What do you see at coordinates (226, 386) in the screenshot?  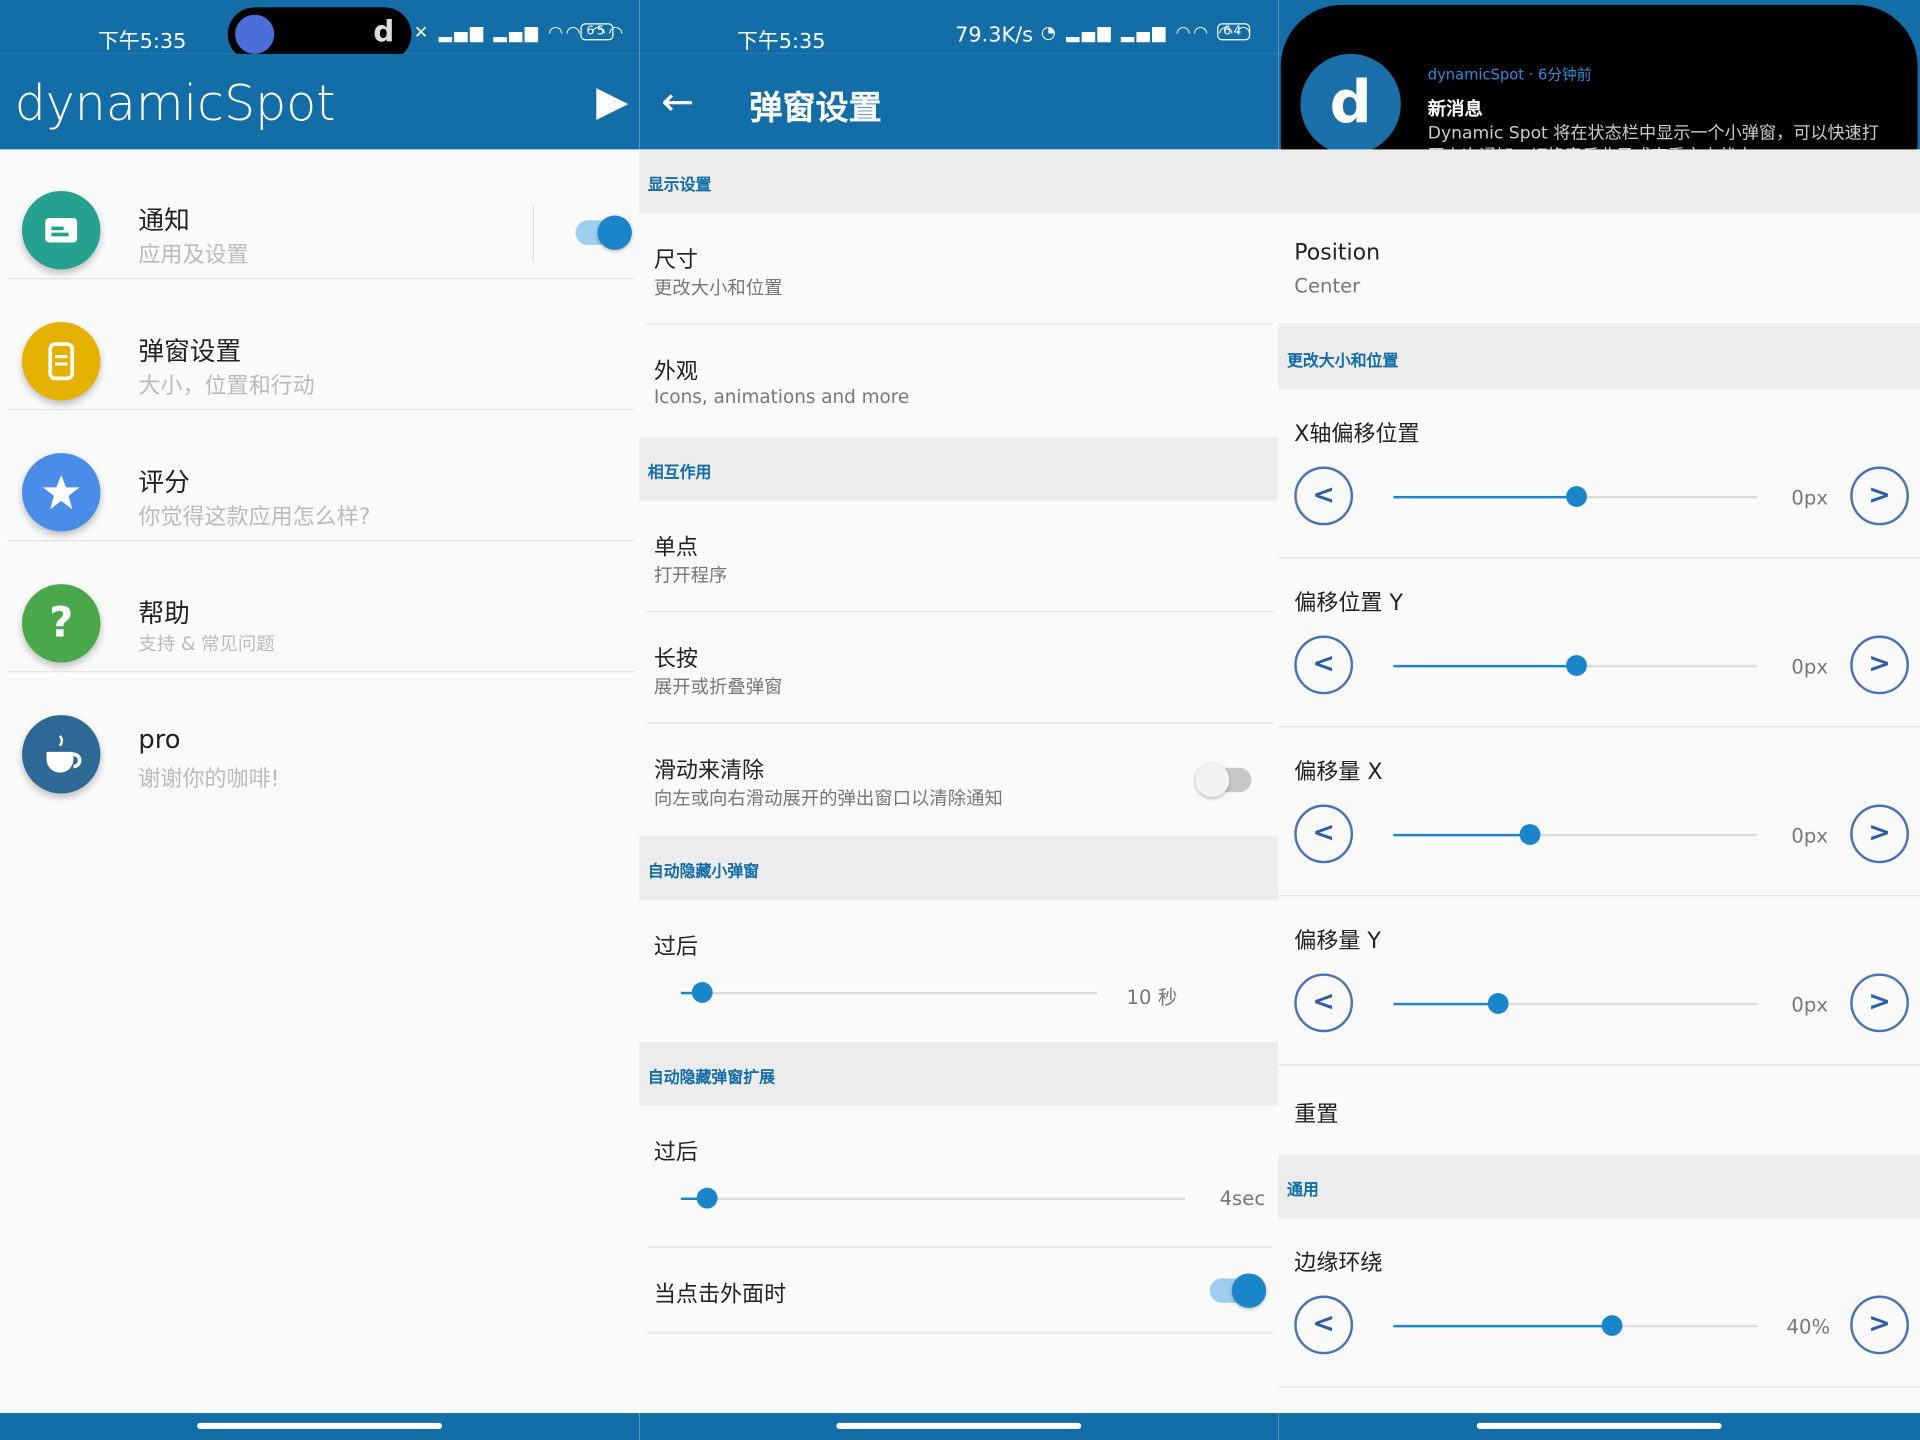 I see `menu-item-subtitle: 大小，位置和行动` at bounding box center [226, 386].